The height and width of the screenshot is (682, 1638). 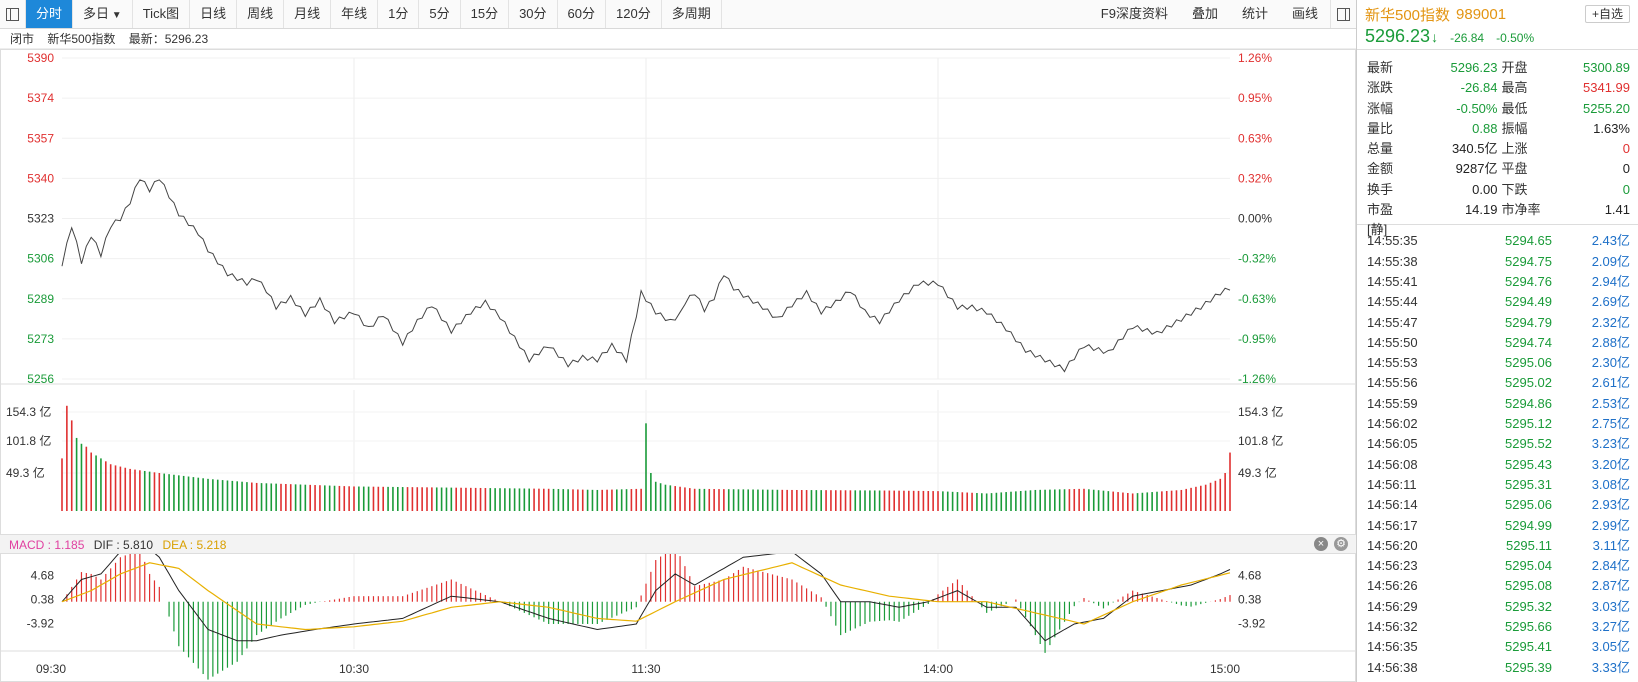 I want to click on tick-price: 5294.86, so click(x=1528, y=403).